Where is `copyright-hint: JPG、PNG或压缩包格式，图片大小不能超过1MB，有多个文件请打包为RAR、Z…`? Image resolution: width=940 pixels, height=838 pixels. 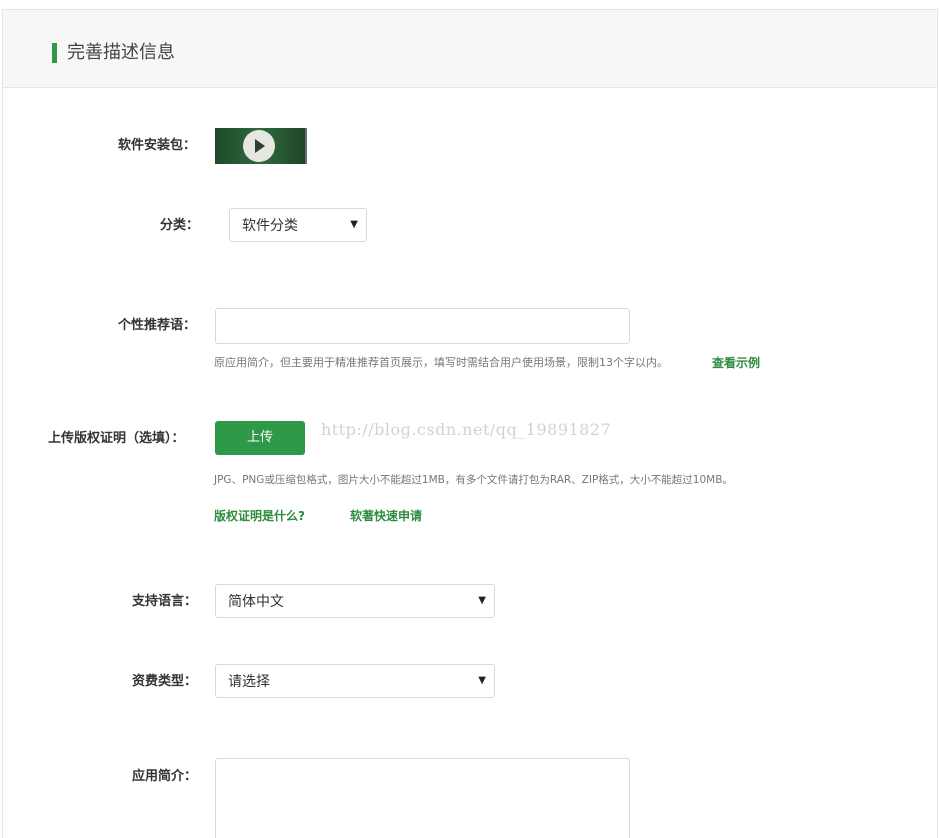
copyright-hint: JPG、PNG或压缩包格式，图片大小不能超过1MB，有多个文件请打包为RAR、Z… is located at coordinates (473, 480).